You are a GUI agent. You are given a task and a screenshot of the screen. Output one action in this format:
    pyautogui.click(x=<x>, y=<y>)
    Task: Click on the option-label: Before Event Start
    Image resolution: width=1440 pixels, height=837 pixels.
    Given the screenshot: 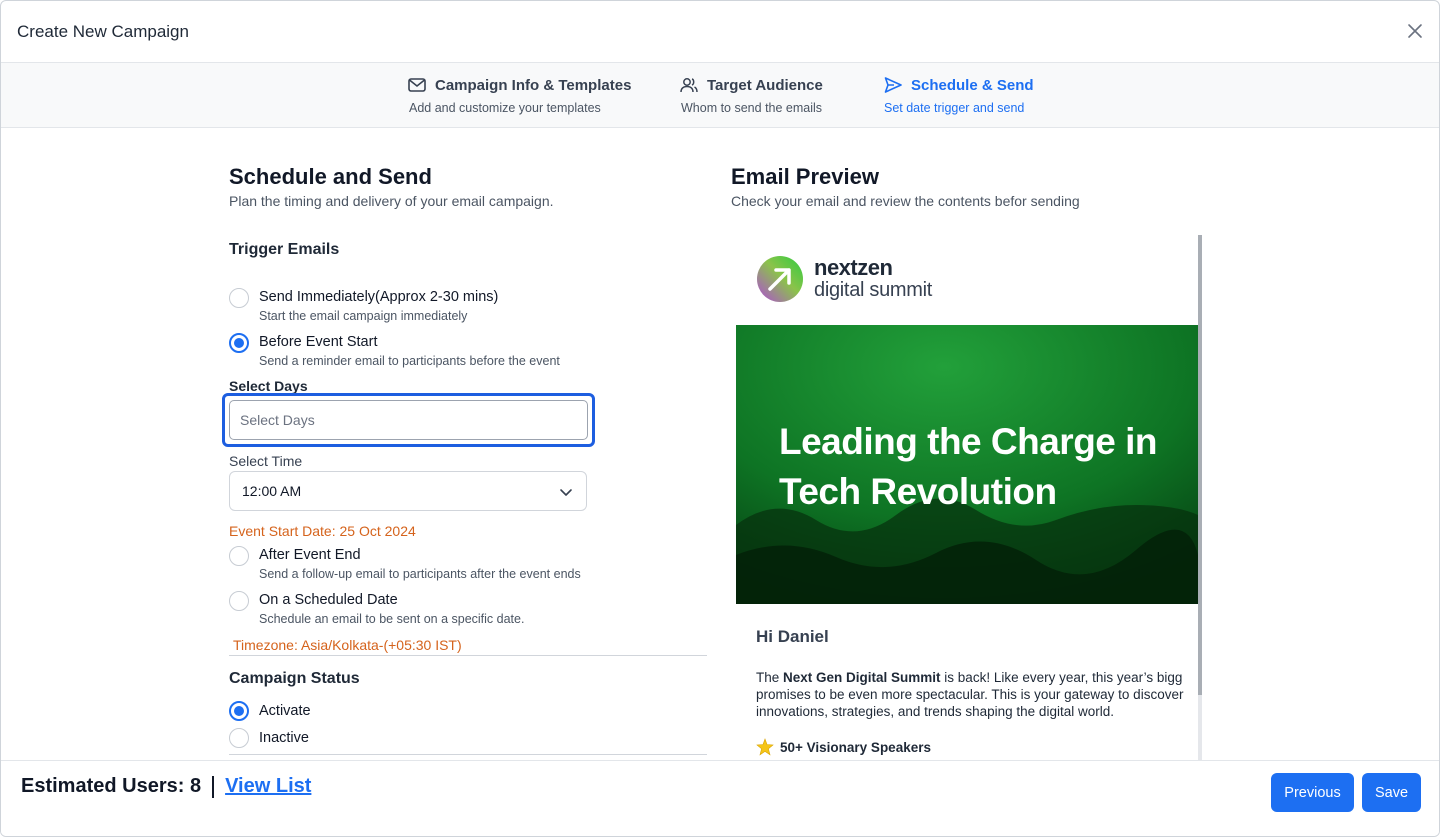 What is the action you would take?
    pyautogui.click(x=318, y=342)
    